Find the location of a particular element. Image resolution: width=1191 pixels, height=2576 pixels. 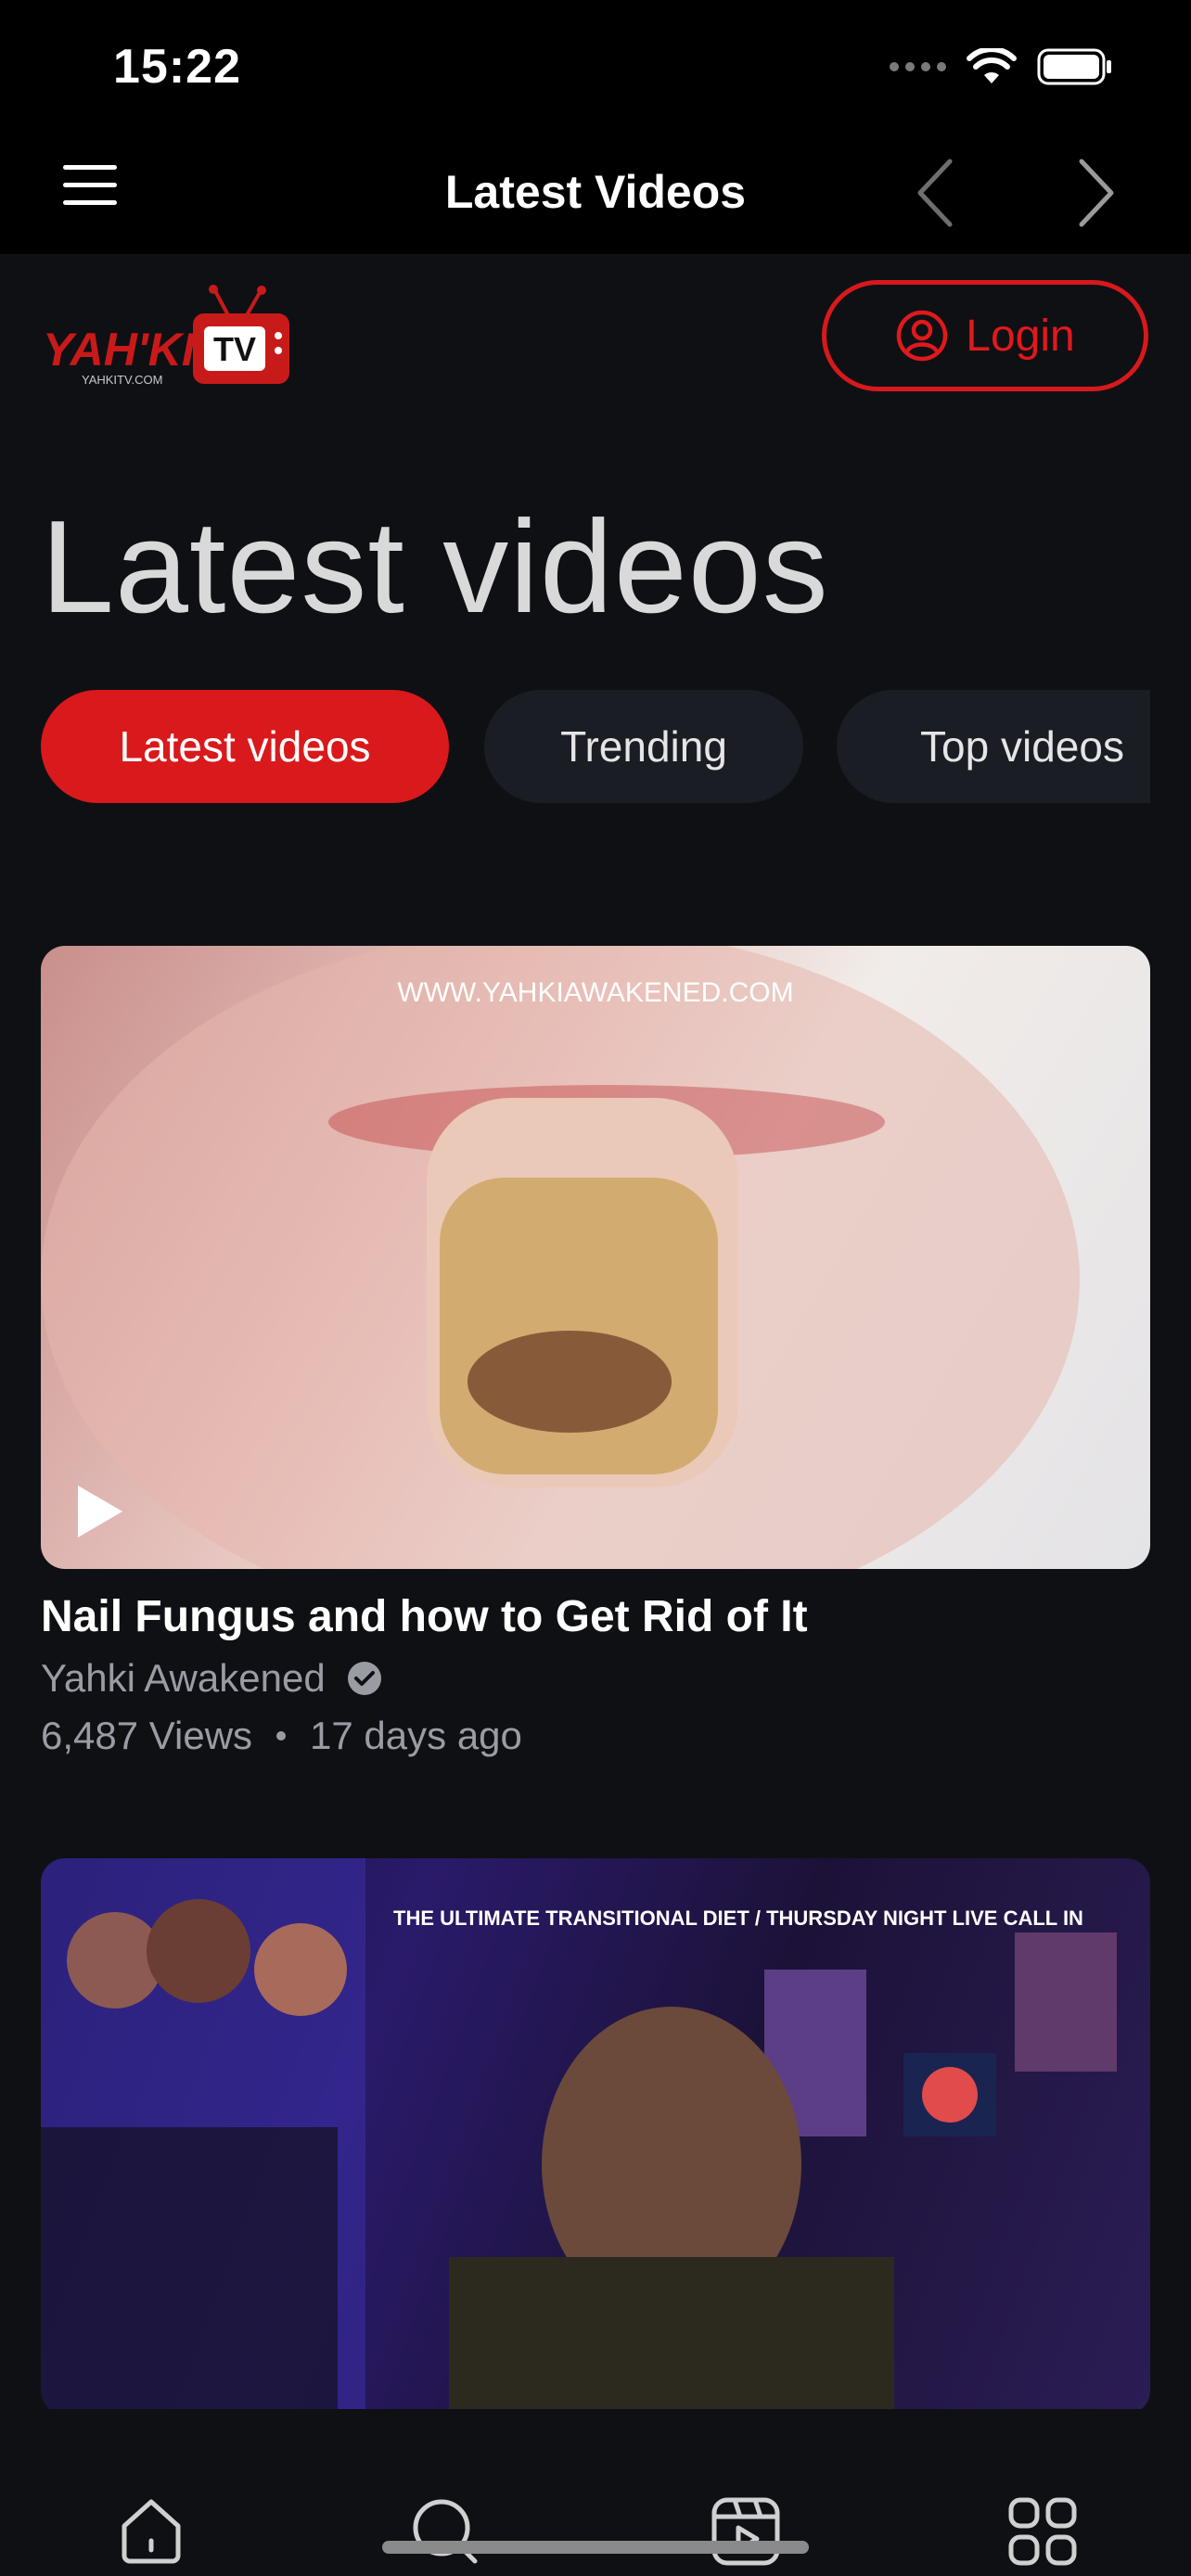

tab-trending: Trending is located at coordinates (643, 746).